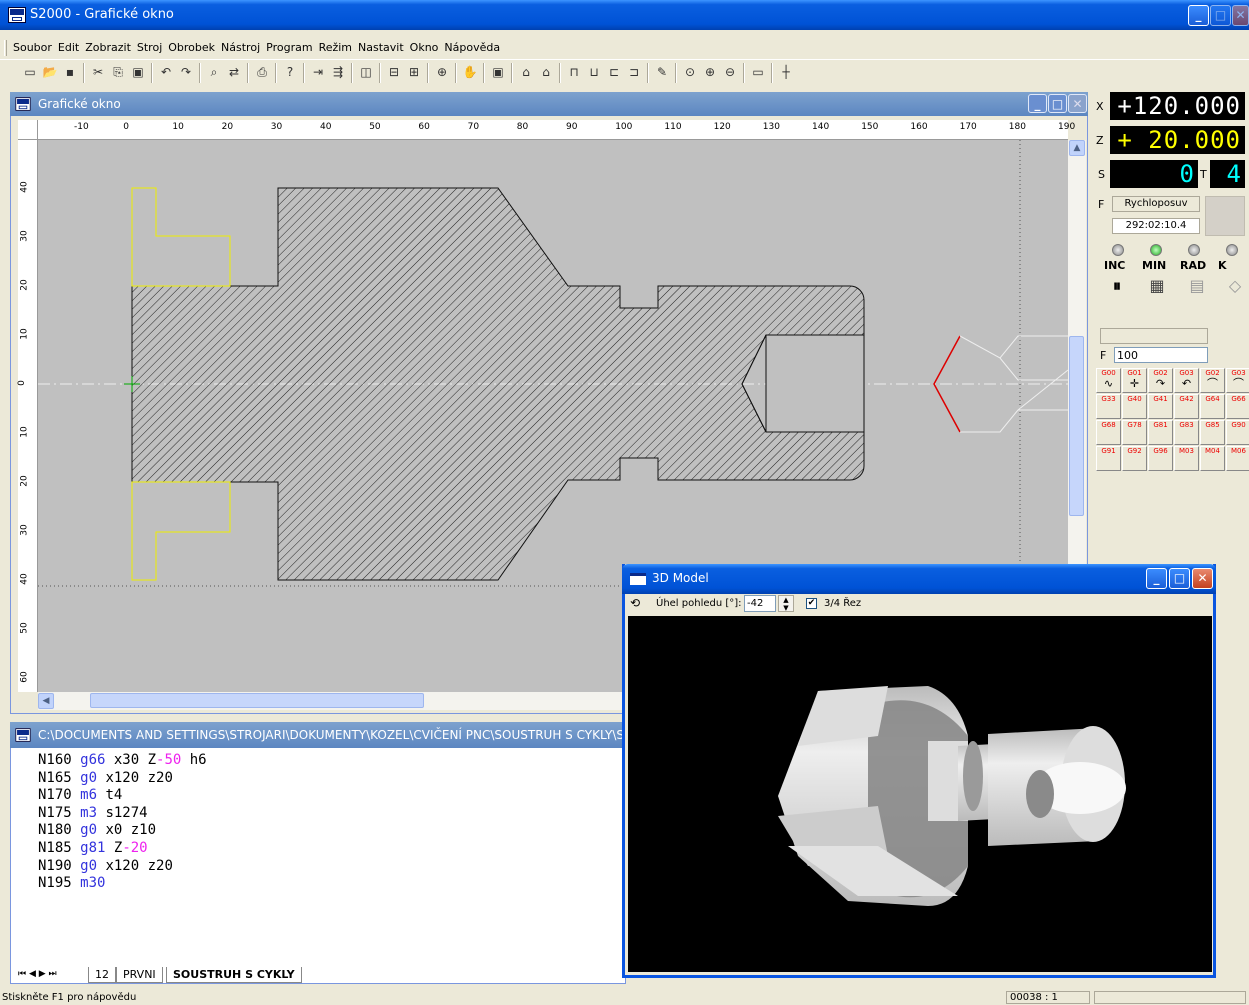 The image size is (1249, 1005). I want to click on gcode-button-g90: G90, so click(1237, 432).